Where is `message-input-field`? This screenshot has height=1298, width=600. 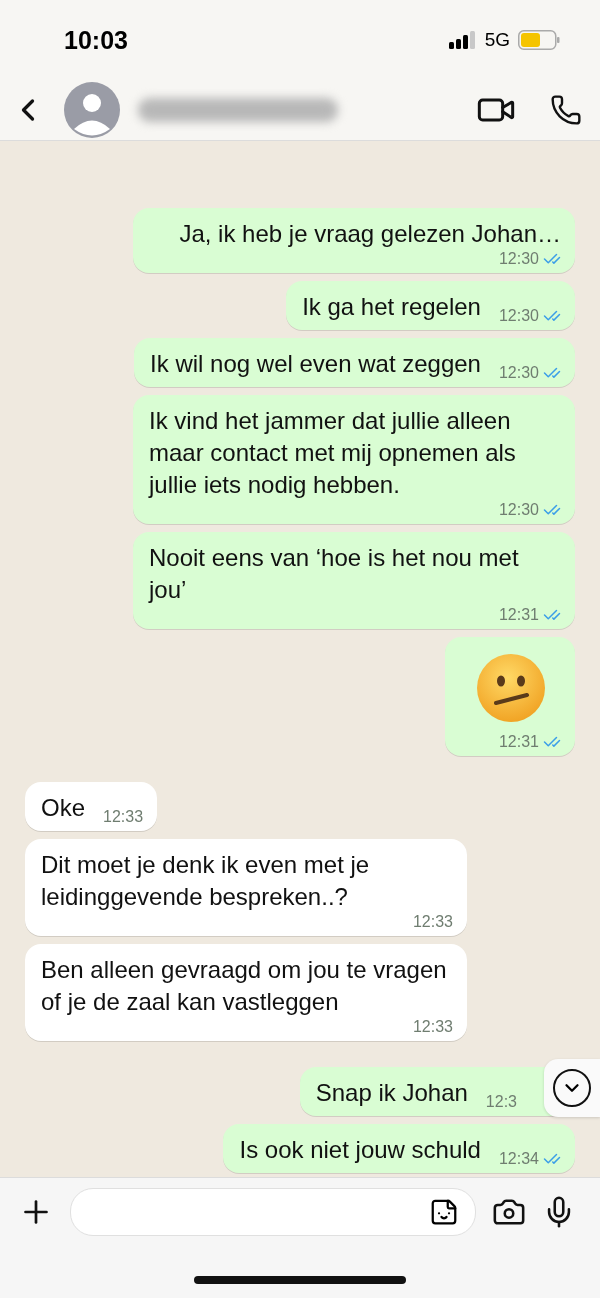
message-input-field is located at coordinates (273, 1212).